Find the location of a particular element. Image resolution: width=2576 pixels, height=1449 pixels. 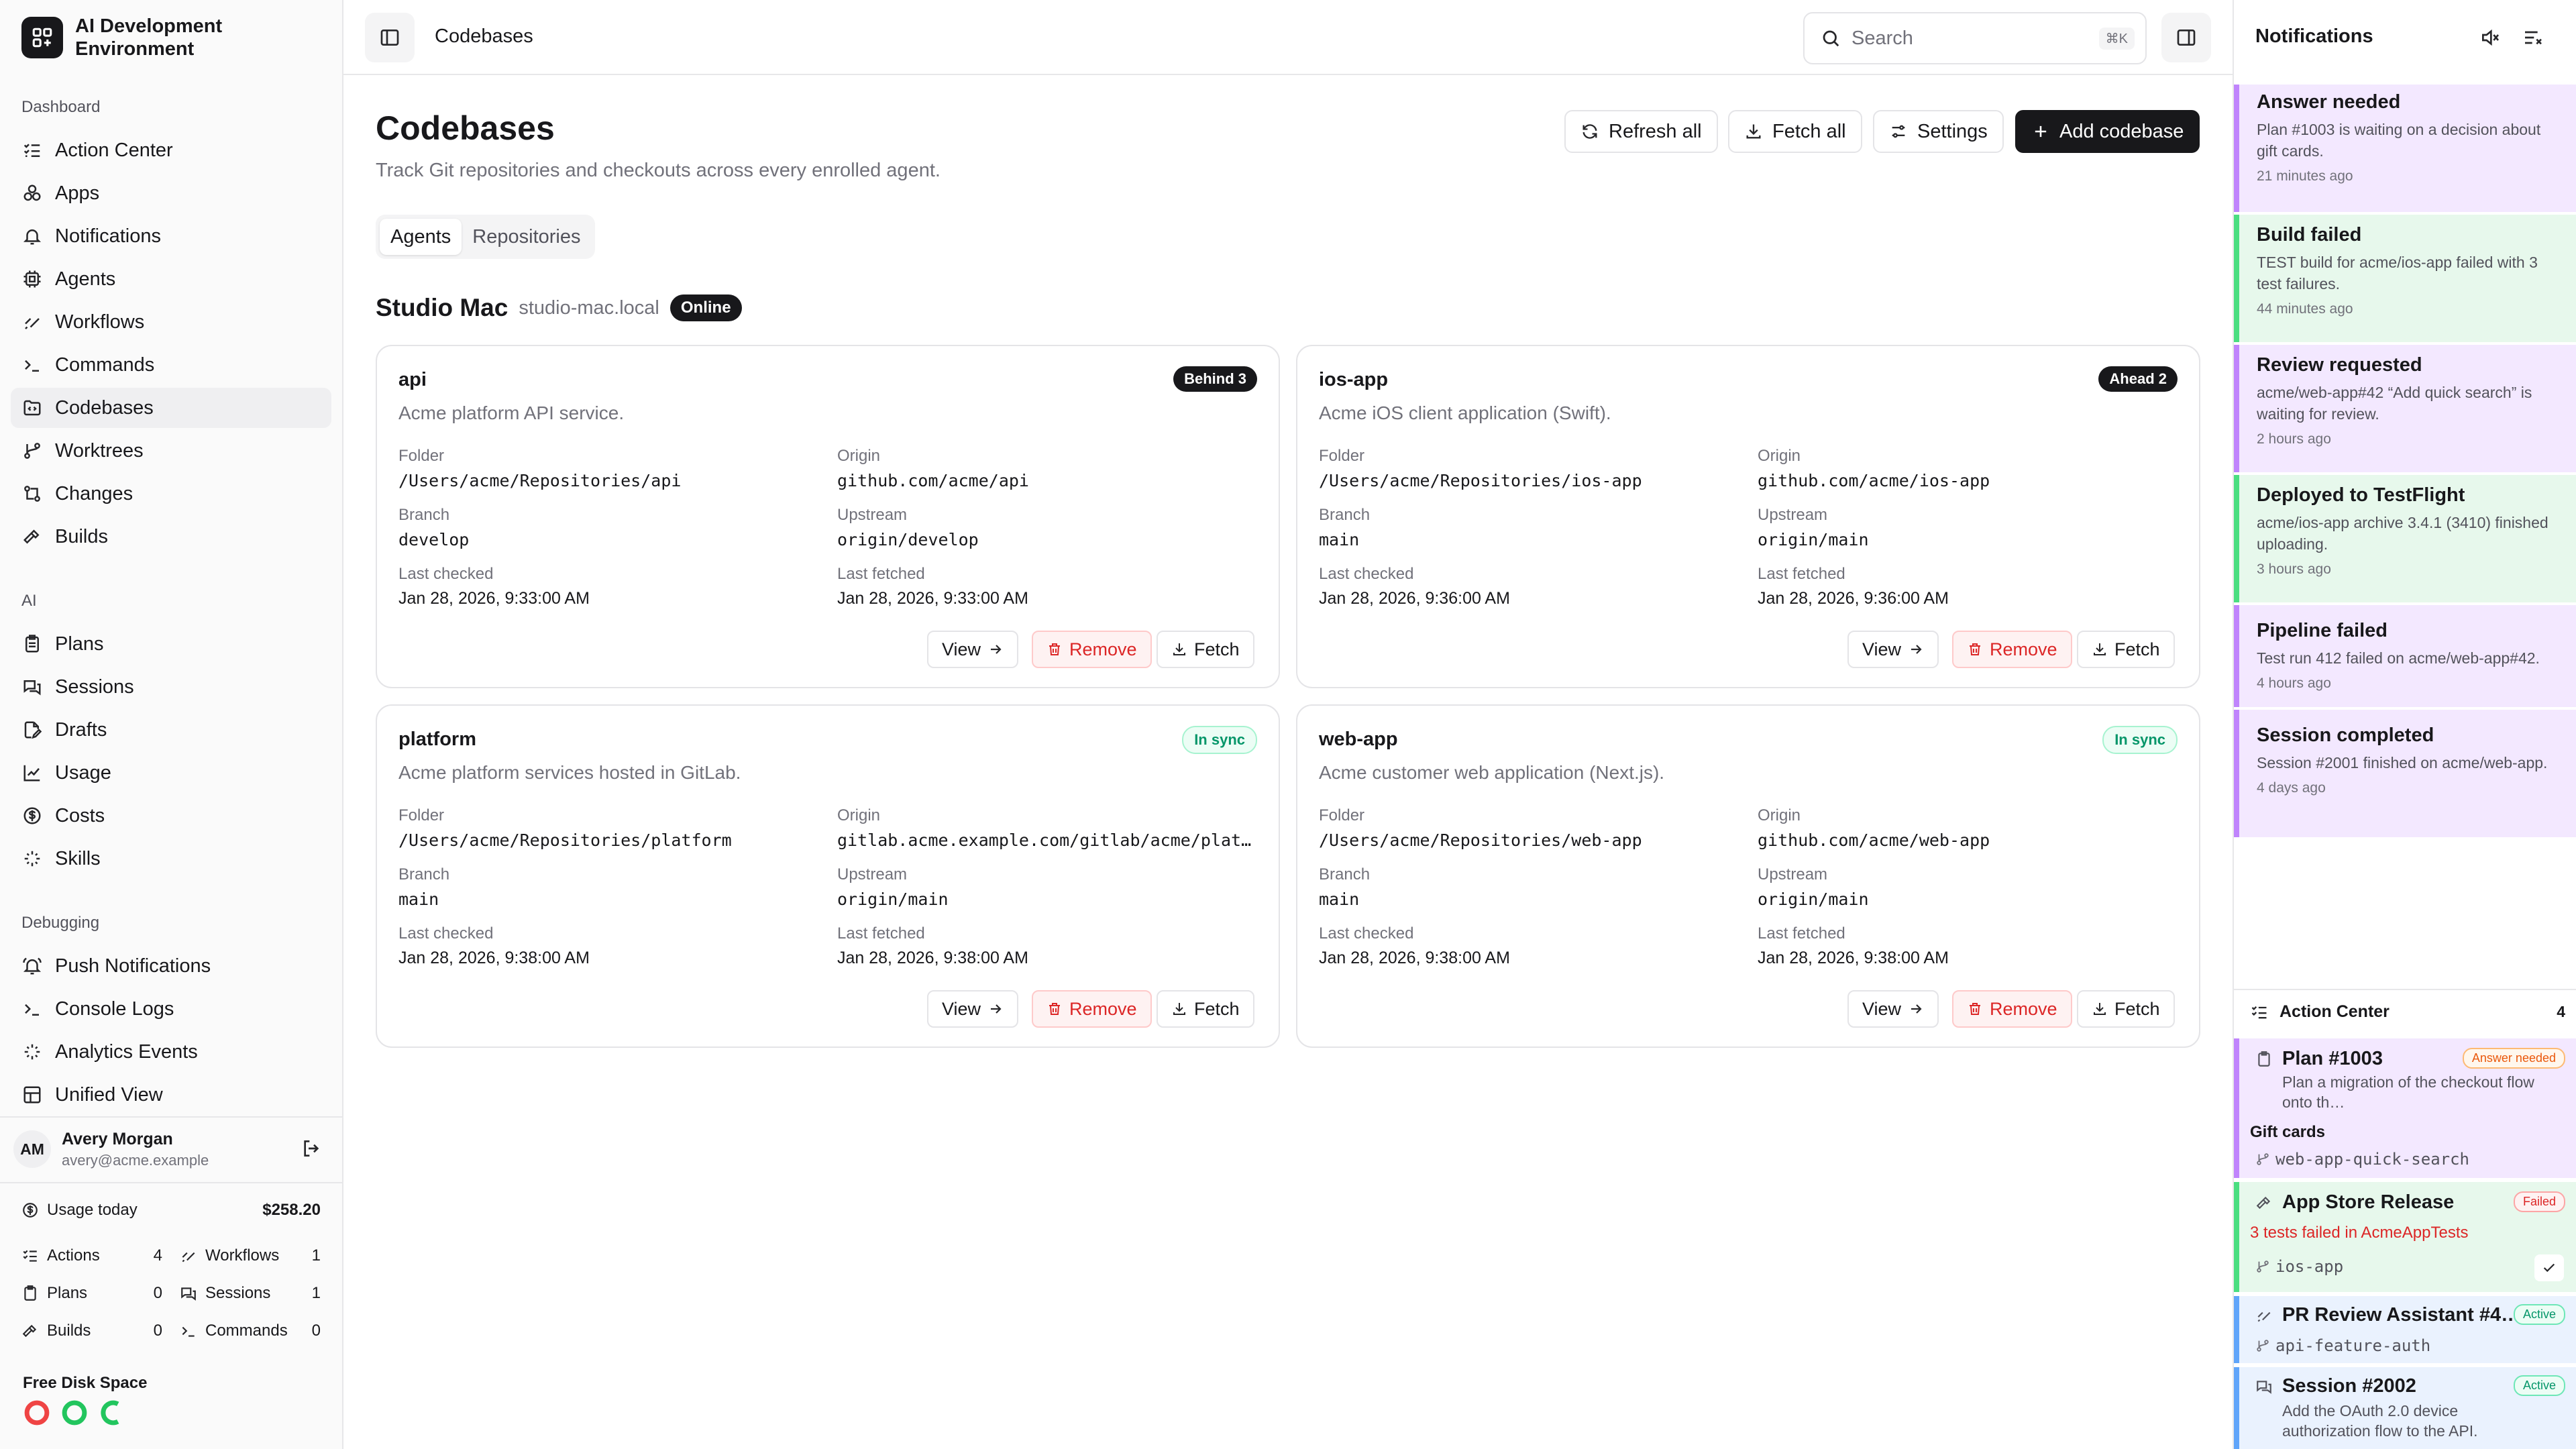

sync-status-badge: In sync is located at coordinates (1219, 740).